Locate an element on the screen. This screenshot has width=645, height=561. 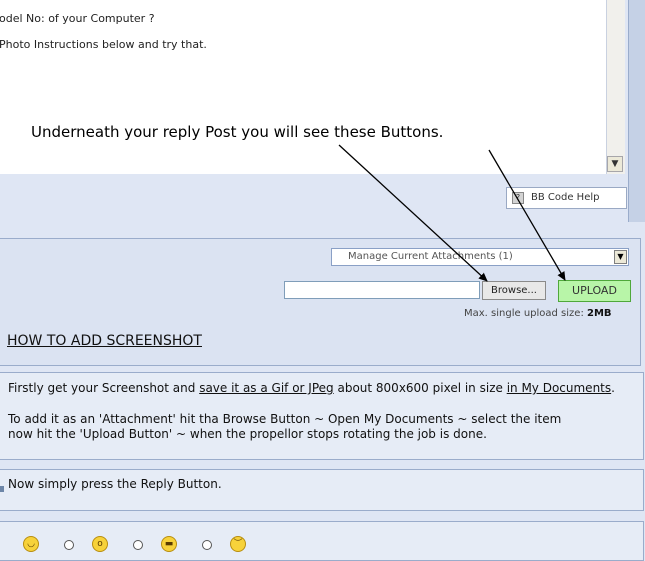
editor-scrollbar is located at coordinates (615, 87).